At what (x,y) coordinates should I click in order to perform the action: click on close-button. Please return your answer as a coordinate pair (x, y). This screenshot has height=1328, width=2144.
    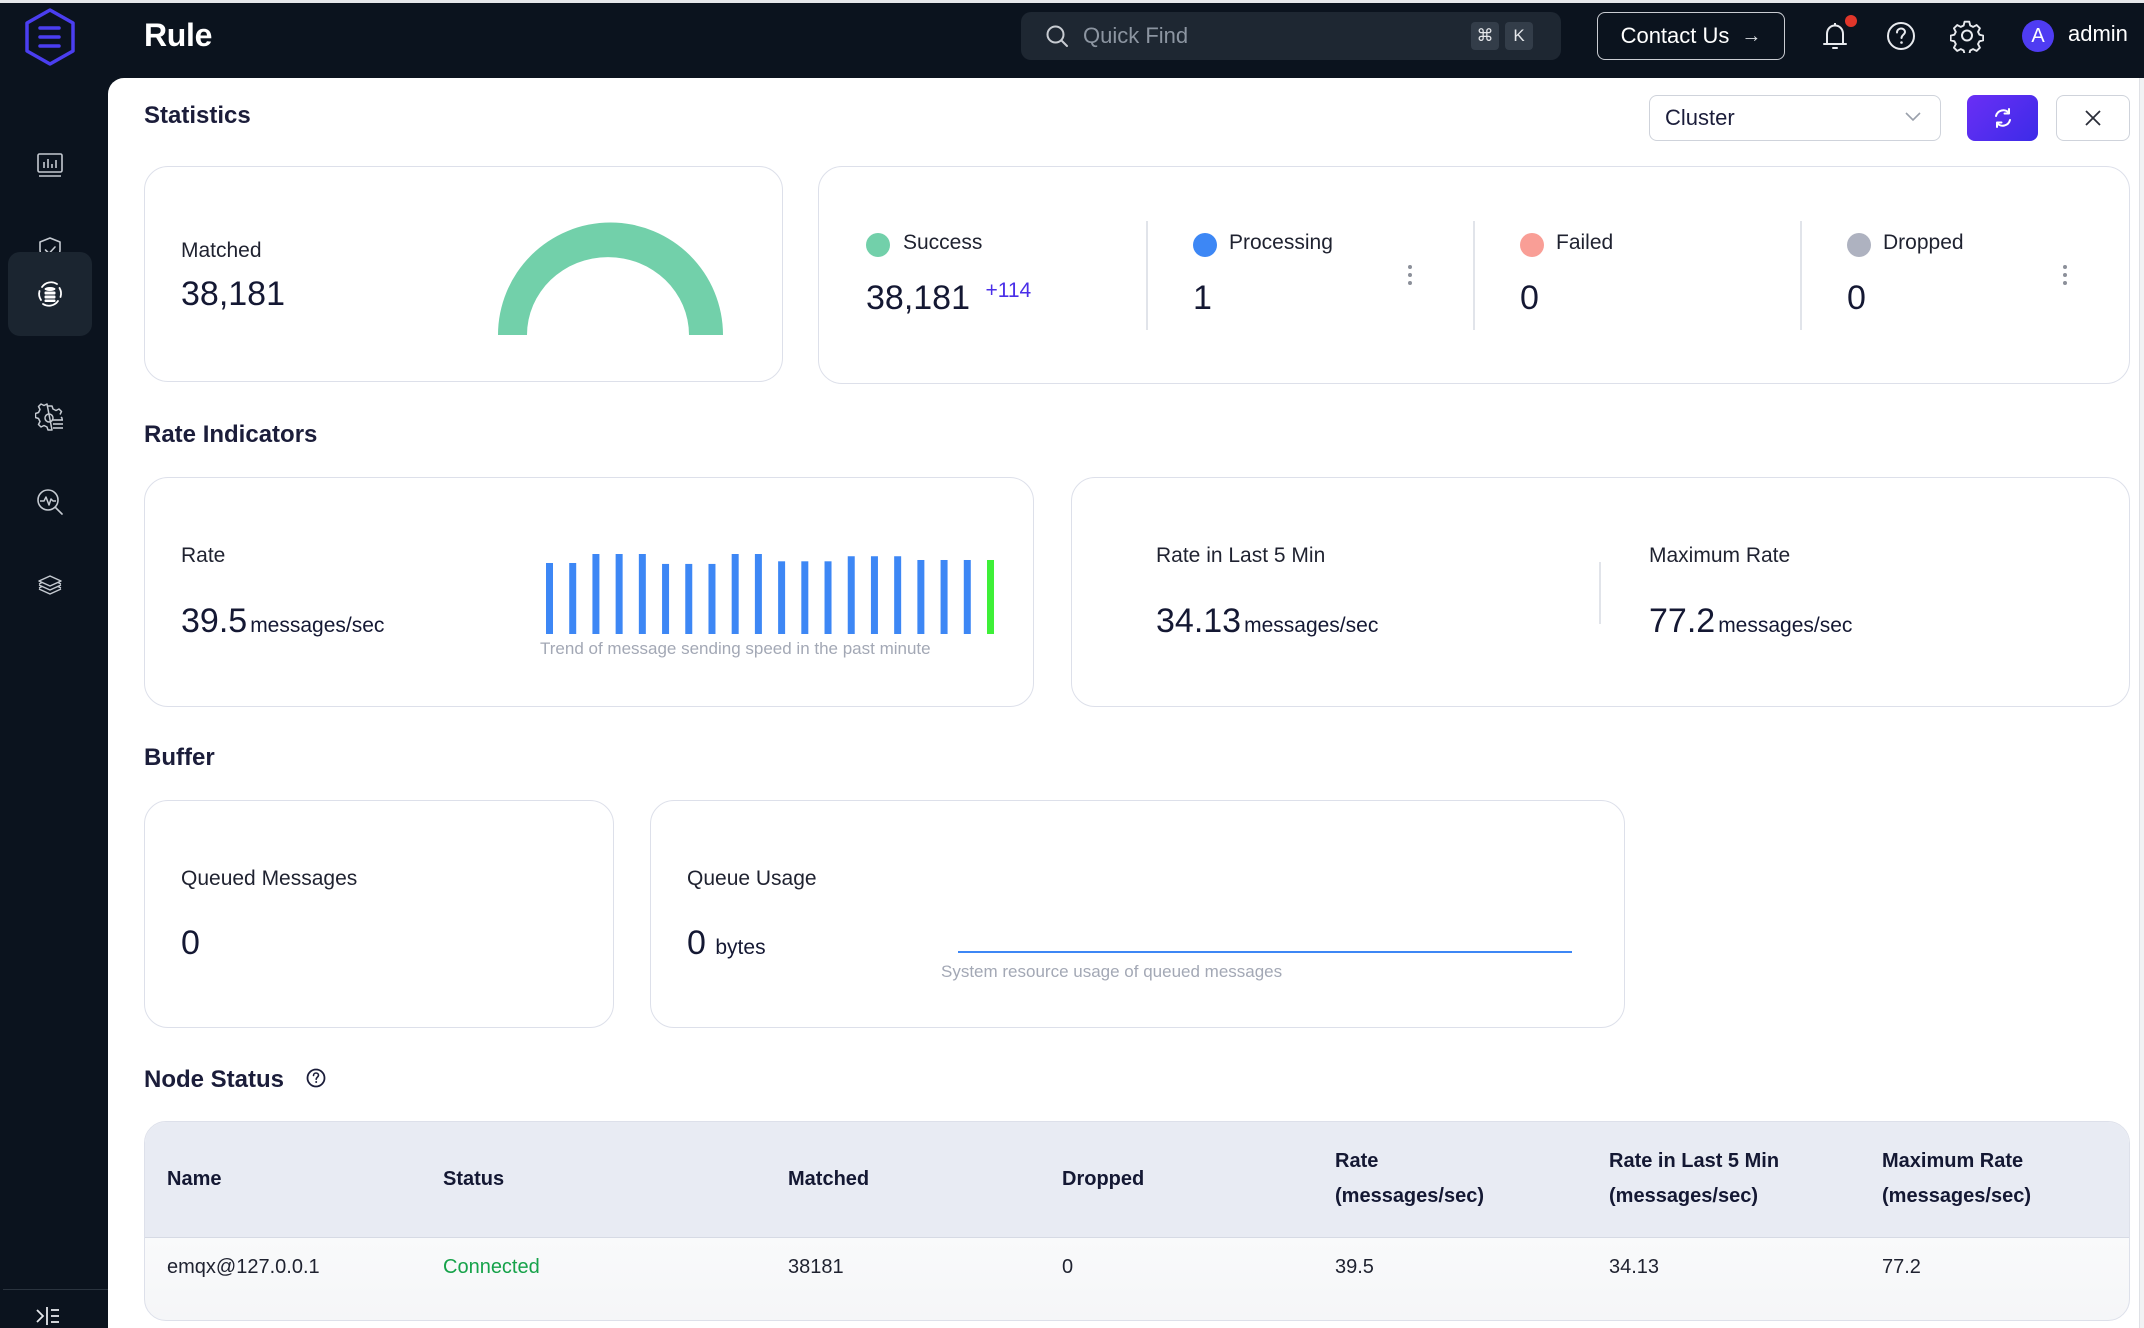
    Looking at the image, I should click on (2093, 118).